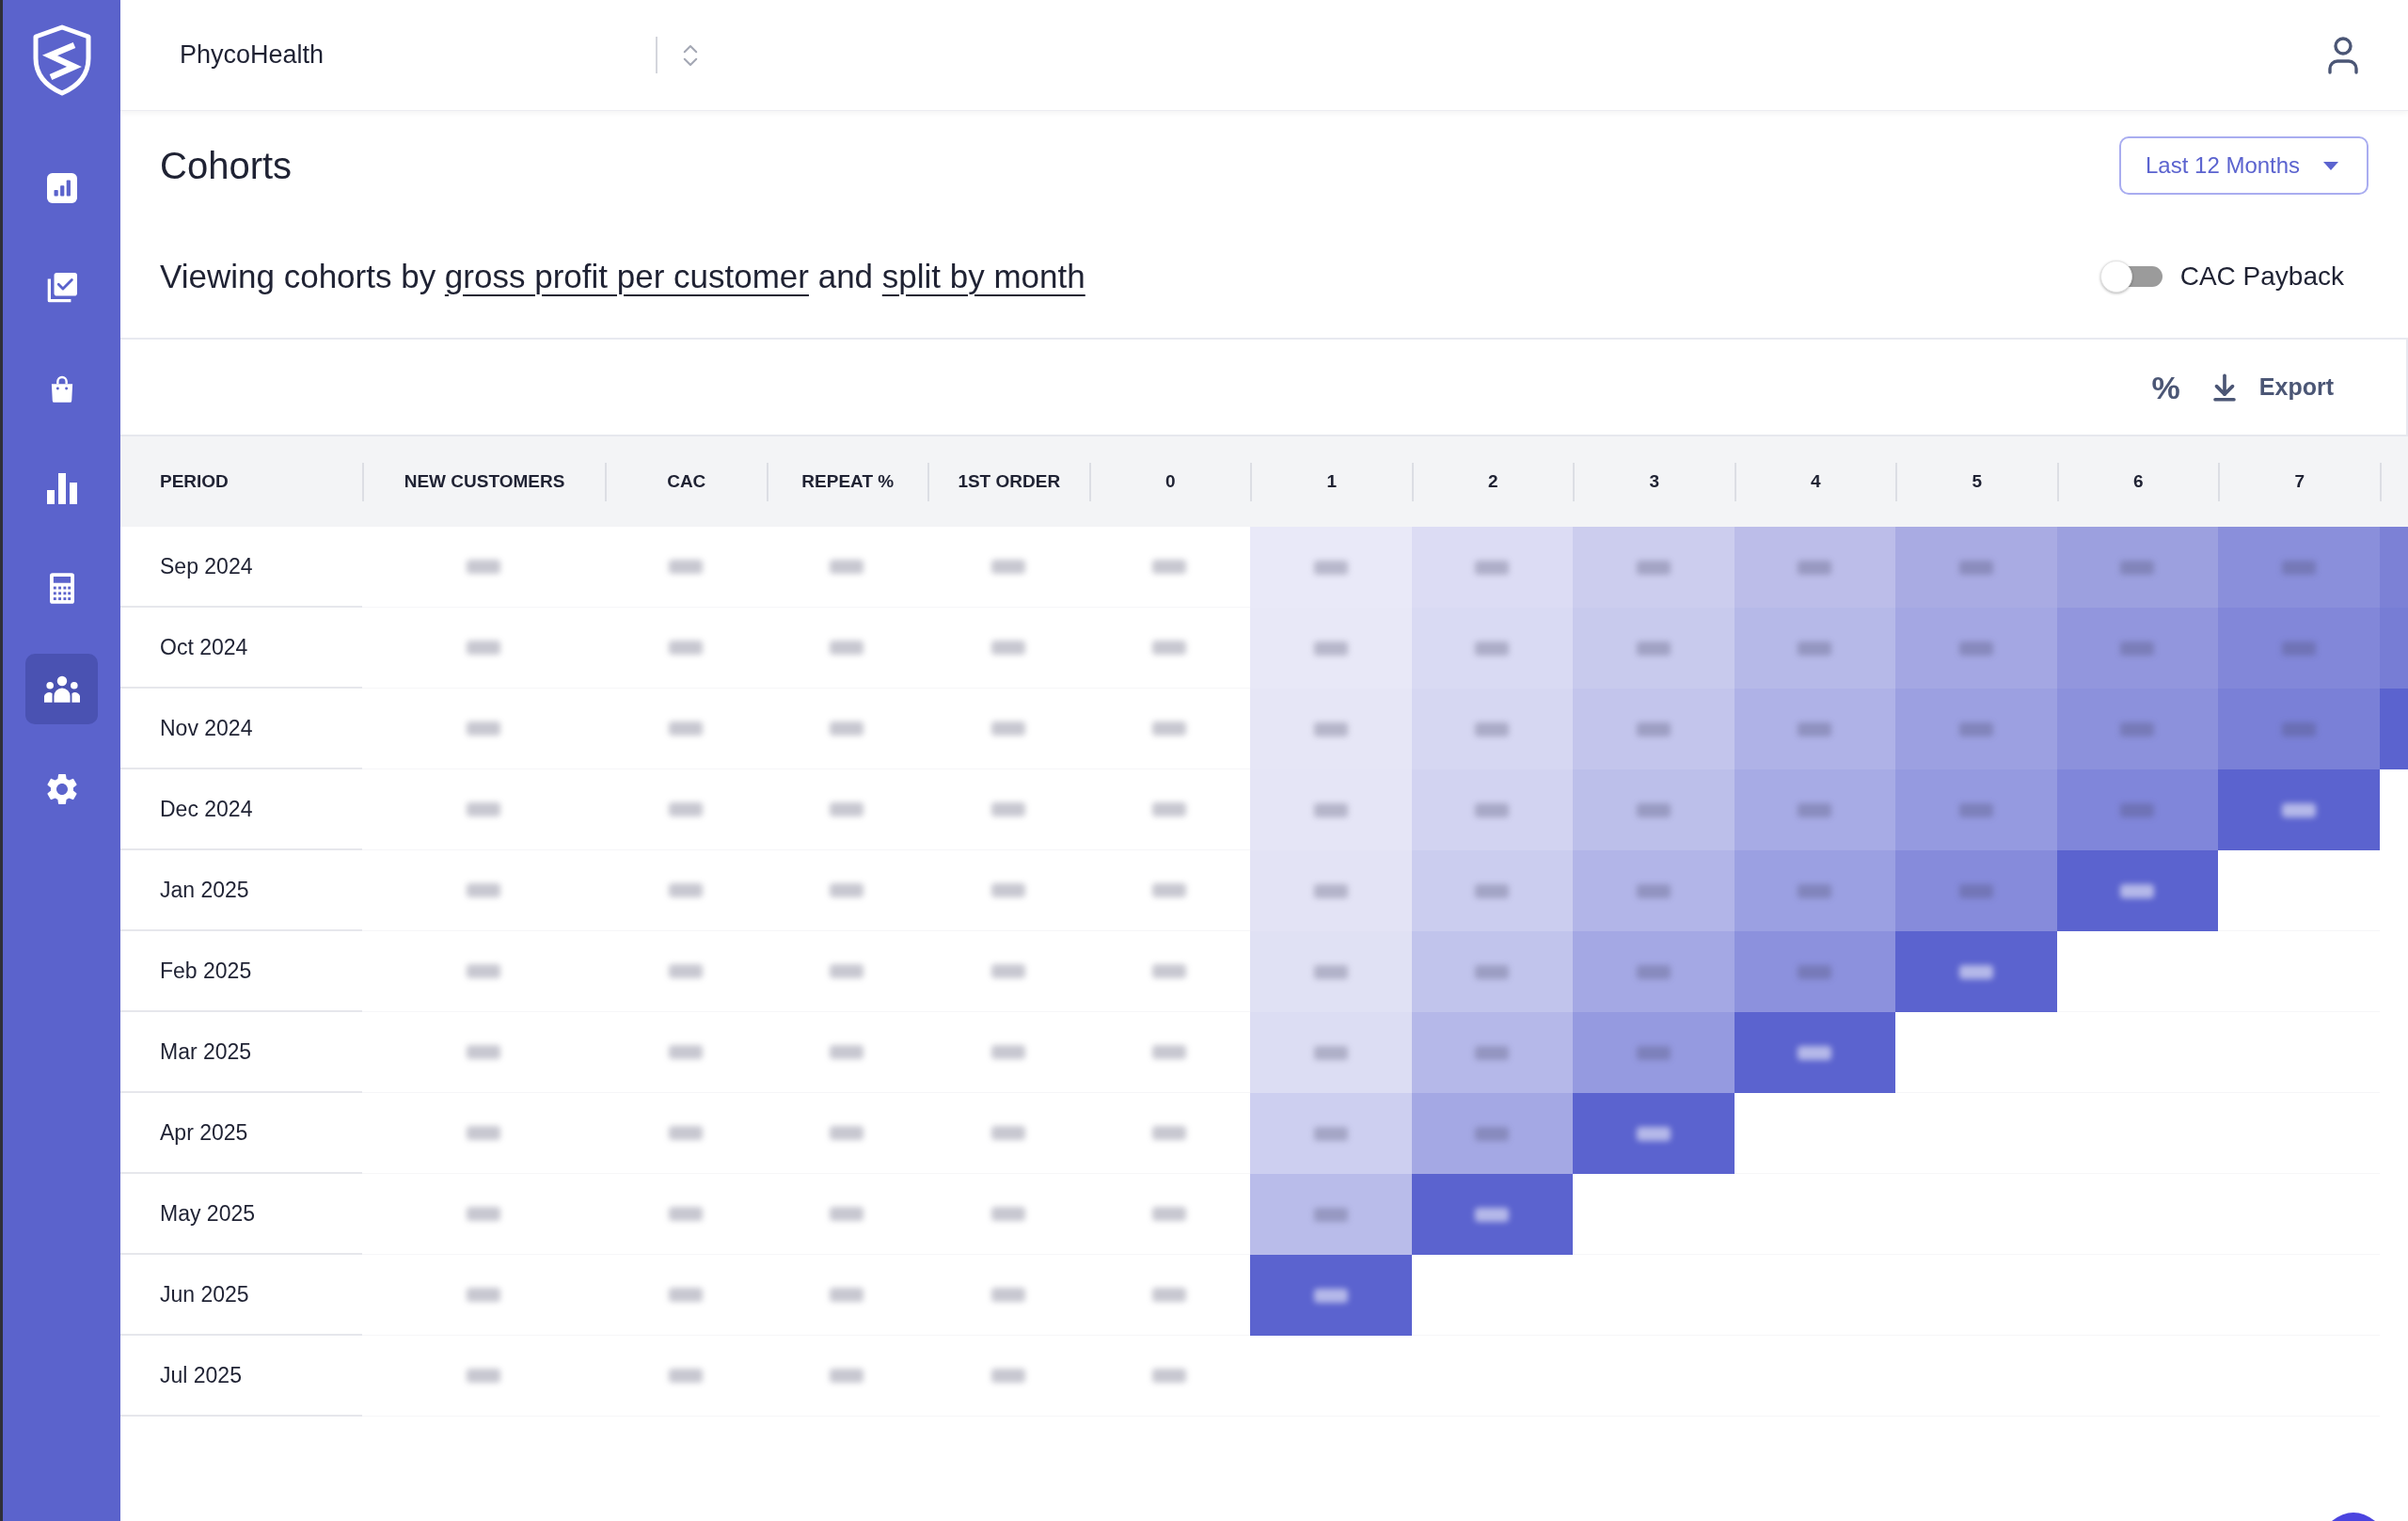  Describe the element at coordinates (687, 481) in the screenshot. I see `column-header: CAC` at that location.